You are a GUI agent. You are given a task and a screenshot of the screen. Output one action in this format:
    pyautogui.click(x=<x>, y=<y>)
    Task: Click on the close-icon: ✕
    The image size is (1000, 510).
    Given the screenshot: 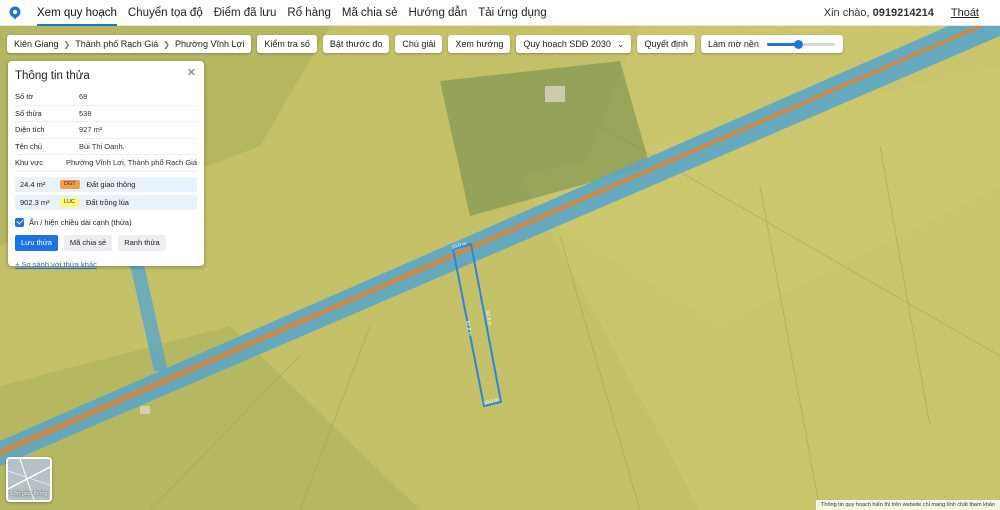 What is the action you would take?
    pyautogui.click(x=191, y=72)
    